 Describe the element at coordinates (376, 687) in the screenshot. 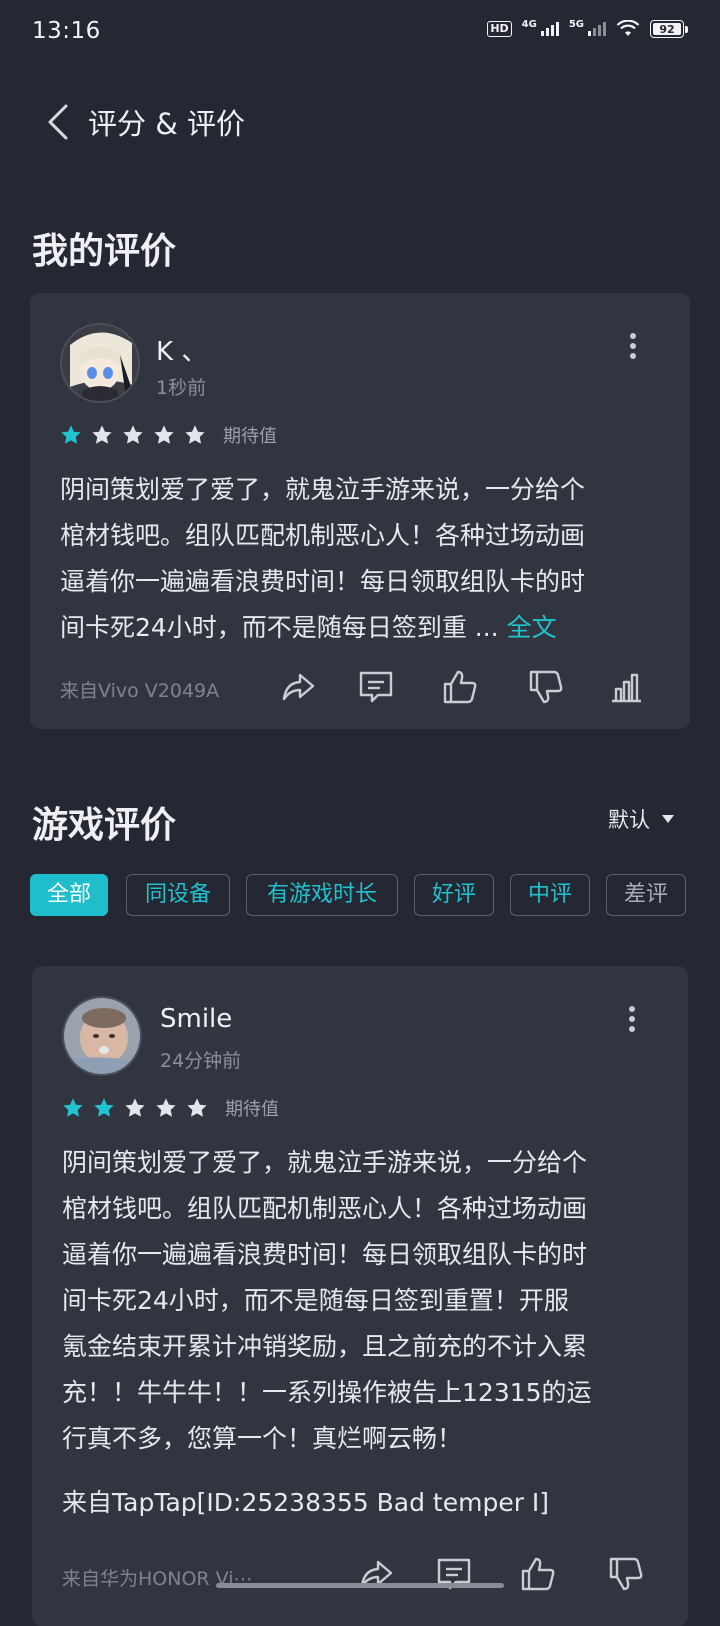

I see `comment-icon` at that location.